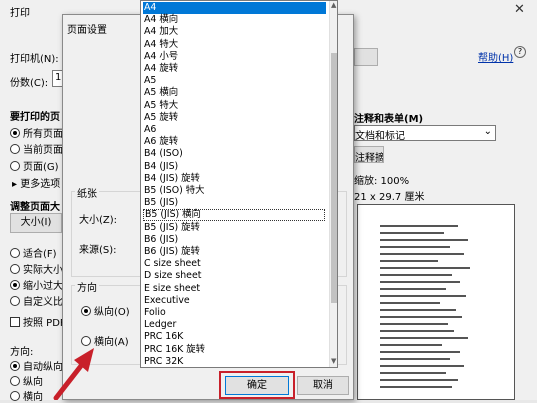 Image resolution: width=537 pixels, height=403 pixels. I want to click on paper-size-option: A4 特大, so click(160, 45).